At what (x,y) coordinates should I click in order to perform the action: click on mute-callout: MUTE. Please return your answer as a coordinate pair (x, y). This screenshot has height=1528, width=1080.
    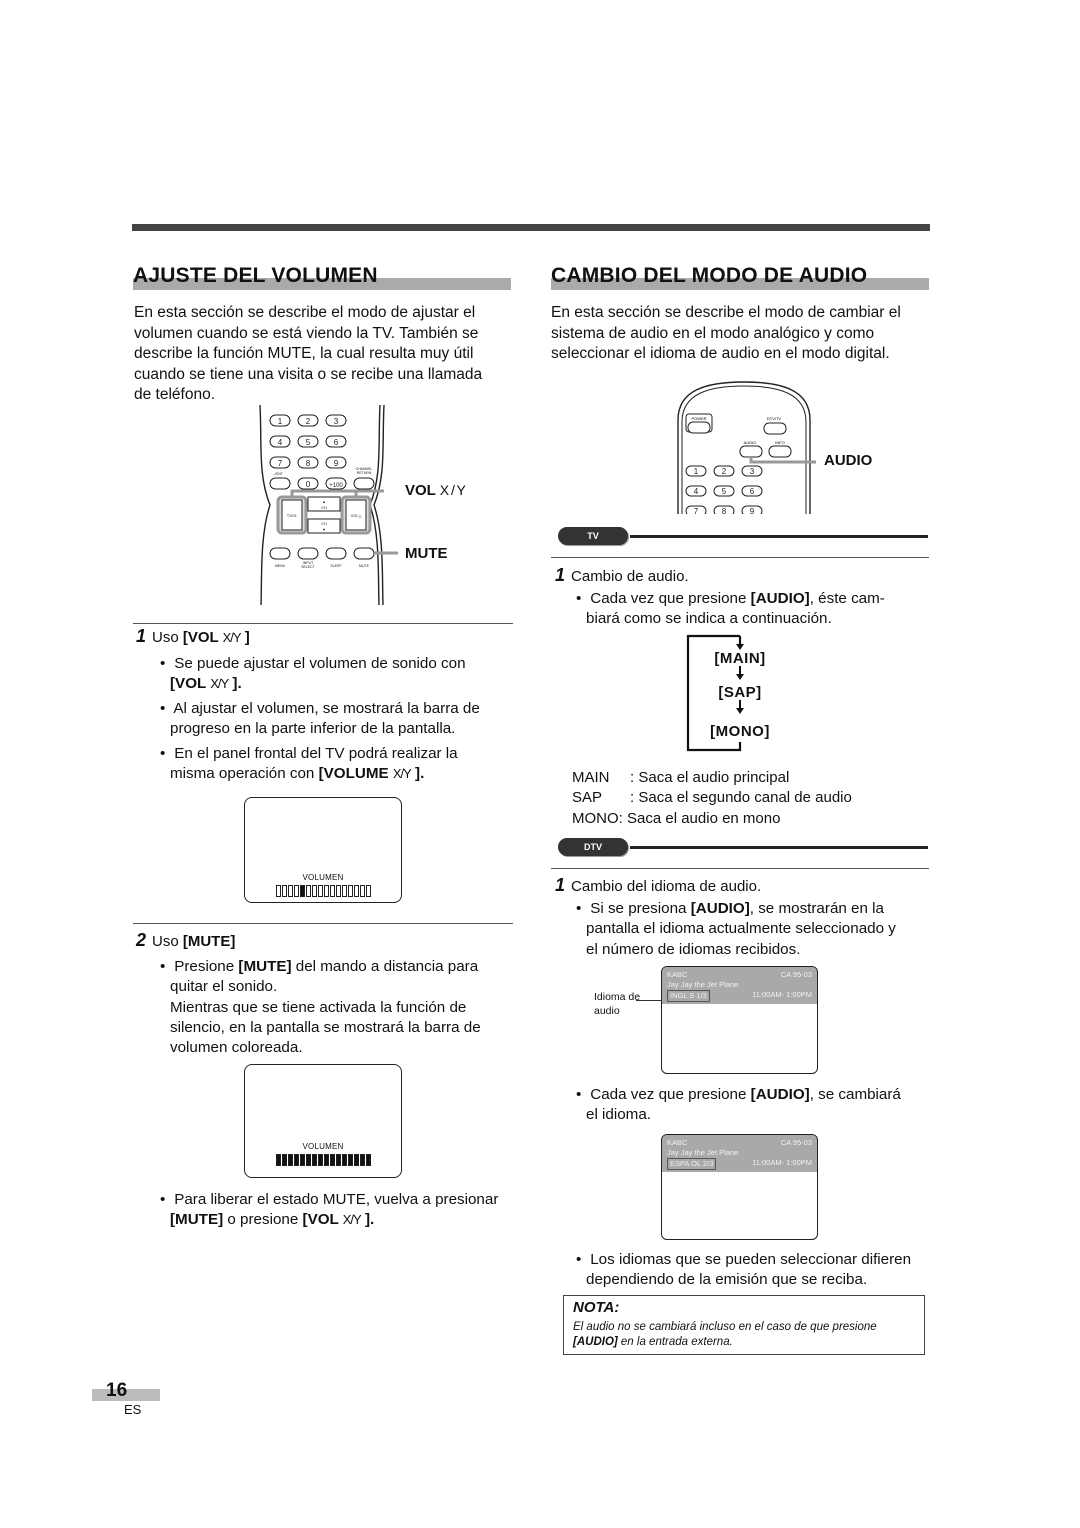
    Looking at the image, I should click on (426, 553).